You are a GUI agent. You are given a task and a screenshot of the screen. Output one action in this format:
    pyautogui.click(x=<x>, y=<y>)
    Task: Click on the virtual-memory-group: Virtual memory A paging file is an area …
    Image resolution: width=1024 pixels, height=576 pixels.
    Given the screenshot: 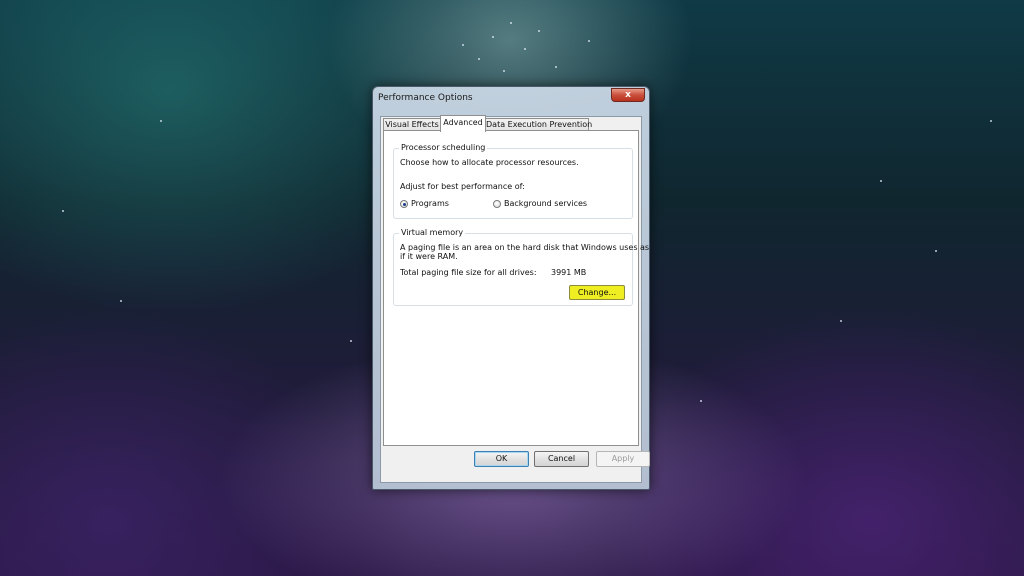 What is the action you would take?
    pyautogui.click(x=521, y=267)
    